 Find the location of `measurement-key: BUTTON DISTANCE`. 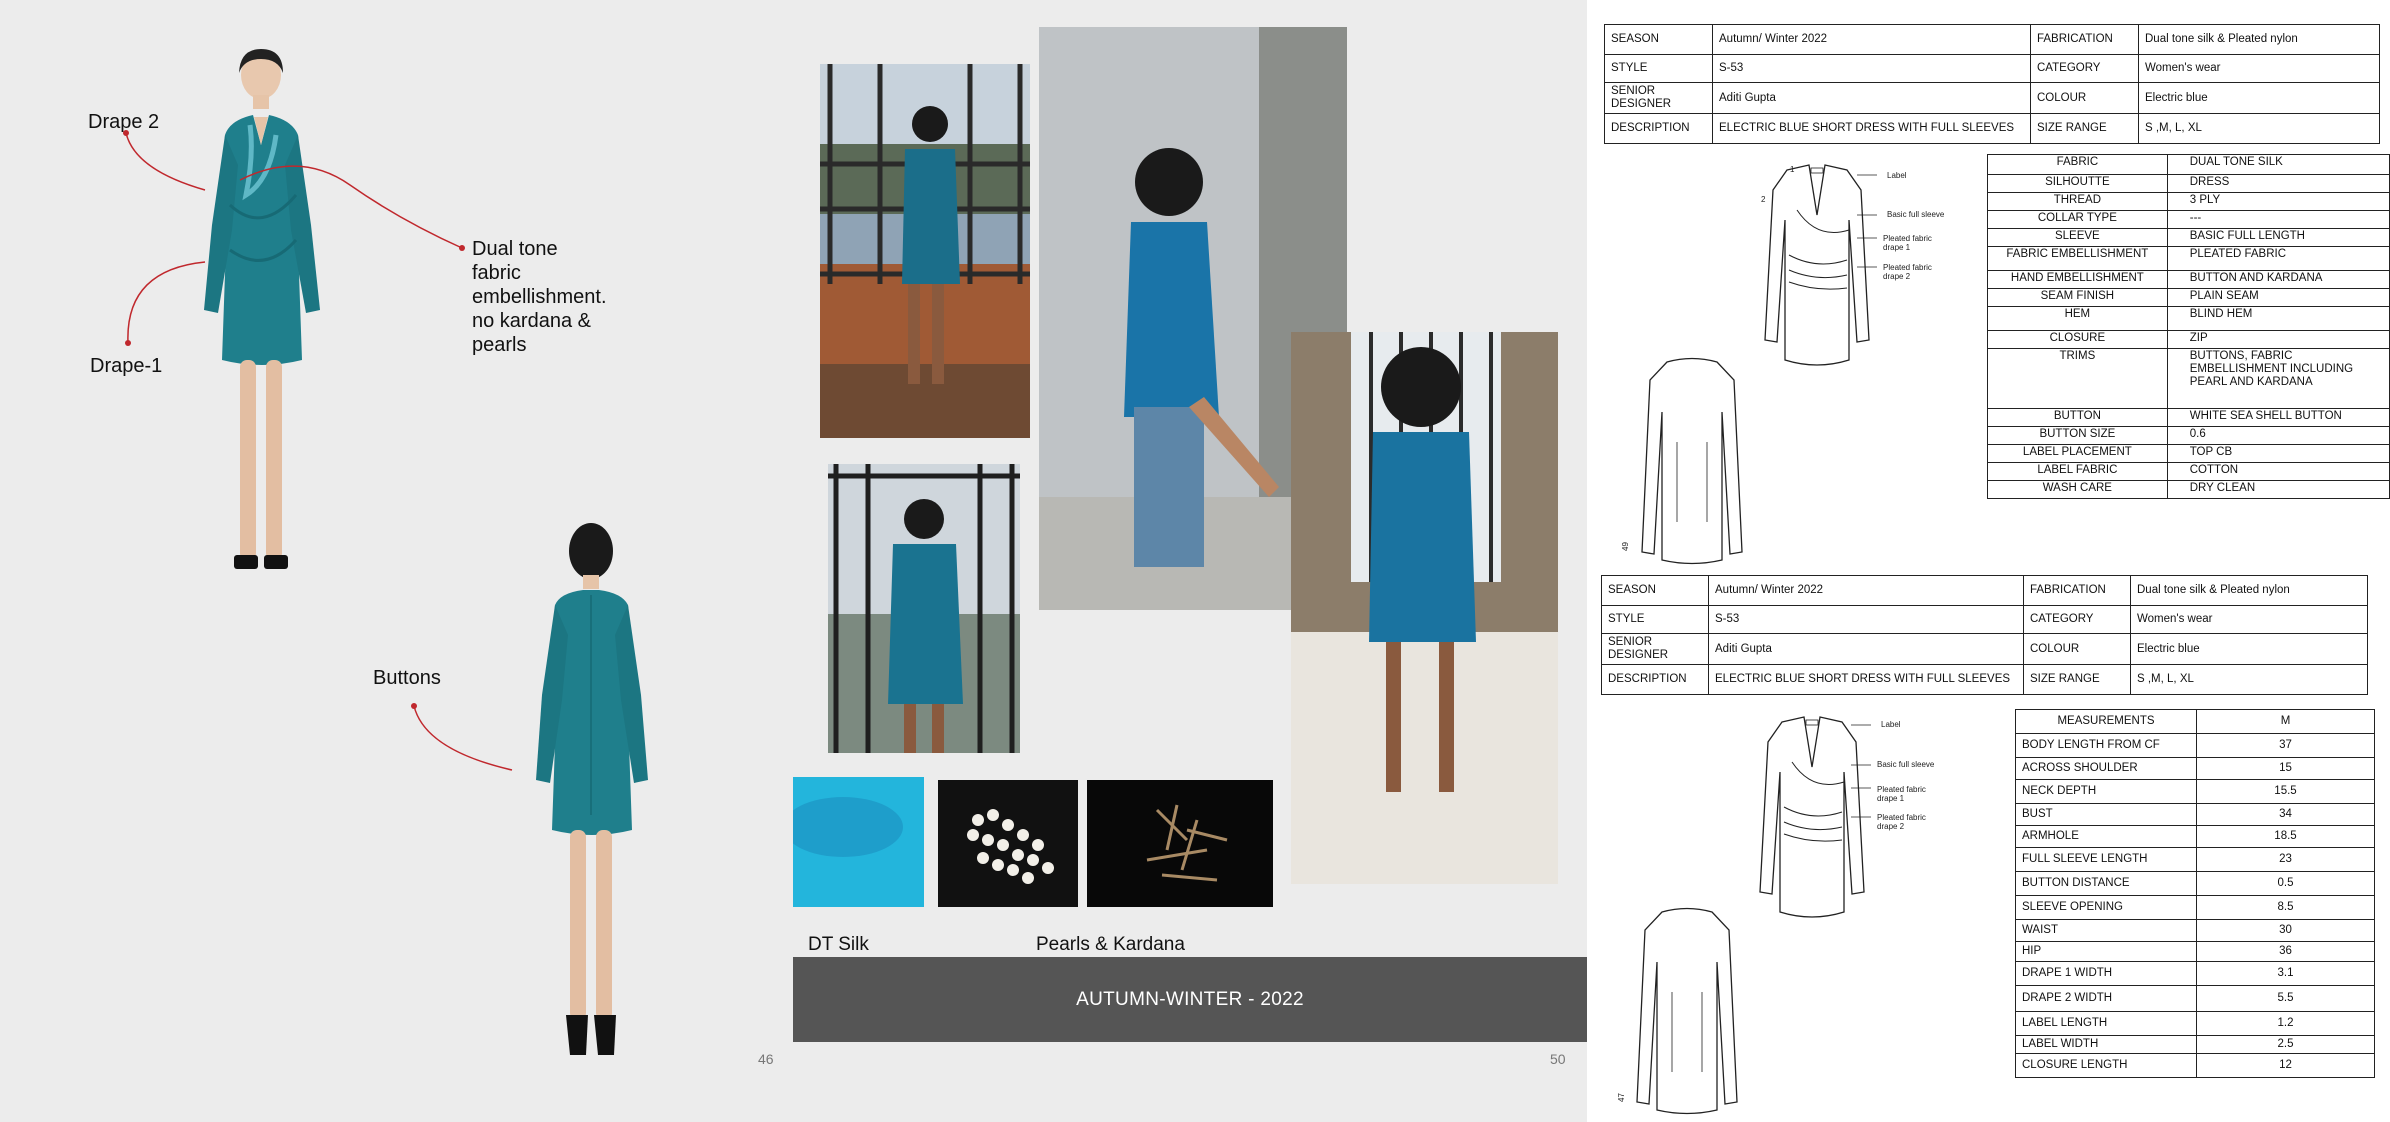

measurement-key: BUTTON DISTANCE is located at coordinates (2106, 883).